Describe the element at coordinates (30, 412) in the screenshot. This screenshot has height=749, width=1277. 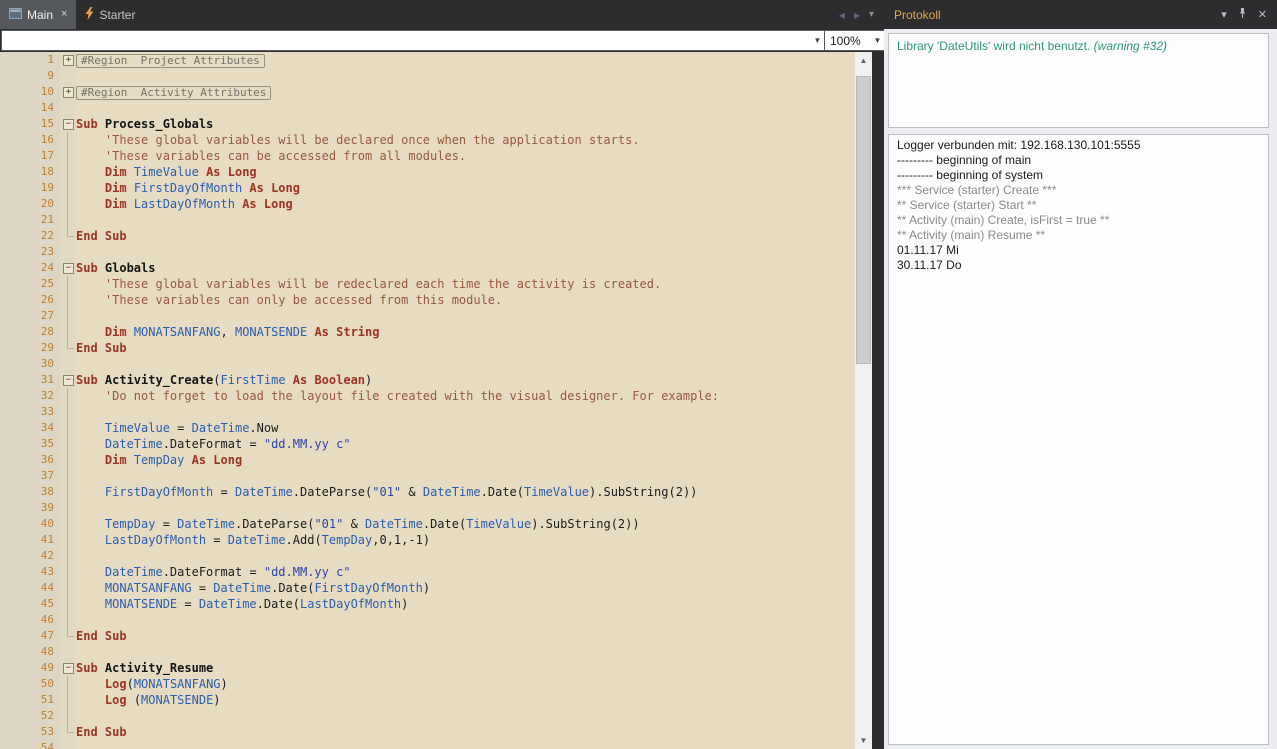
I see `line-number: 33` at that location.